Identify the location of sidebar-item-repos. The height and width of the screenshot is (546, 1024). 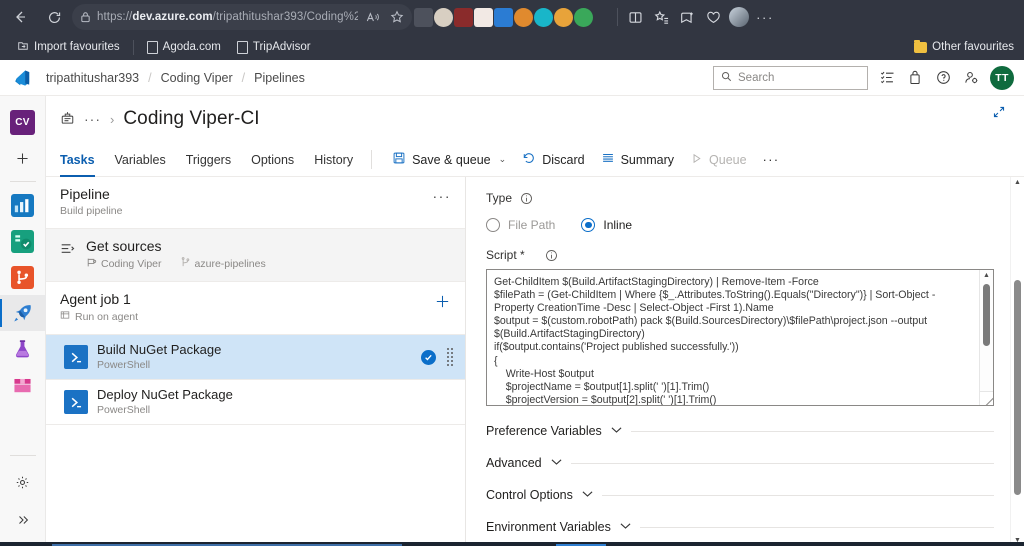
(23, 277).